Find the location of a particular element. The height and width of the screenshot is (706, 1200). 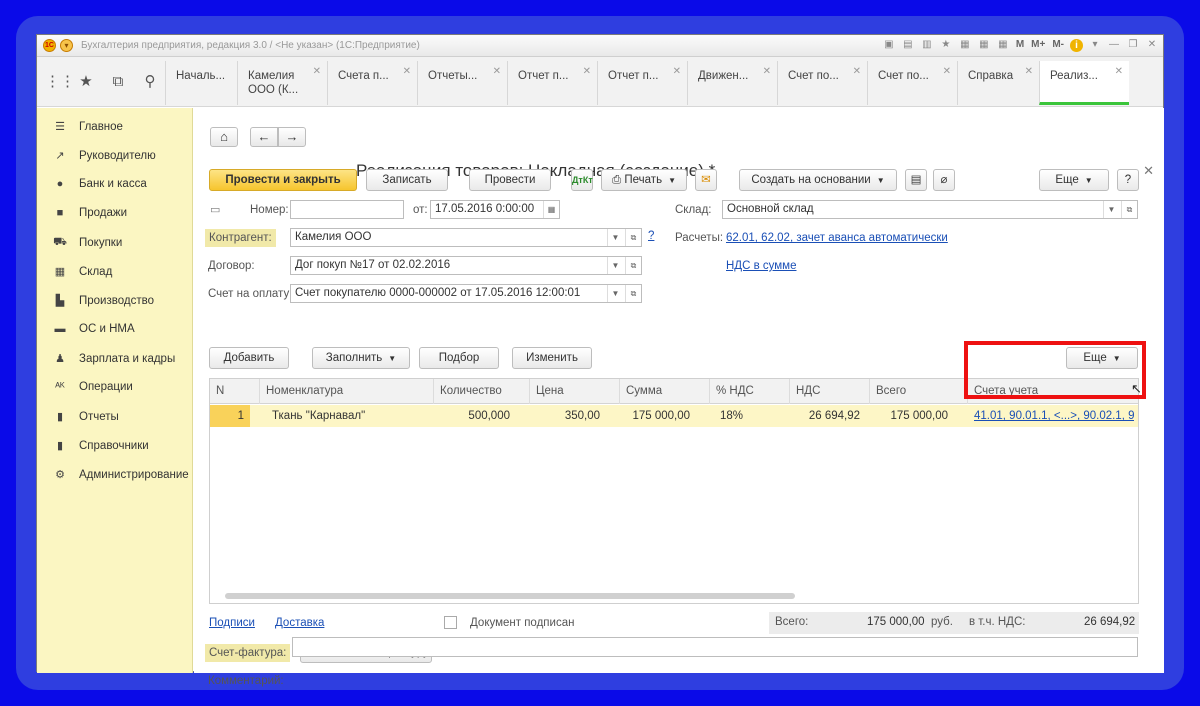

sidebar-item-warehouse: ▦ Склад is located at coordinates (83, 272).